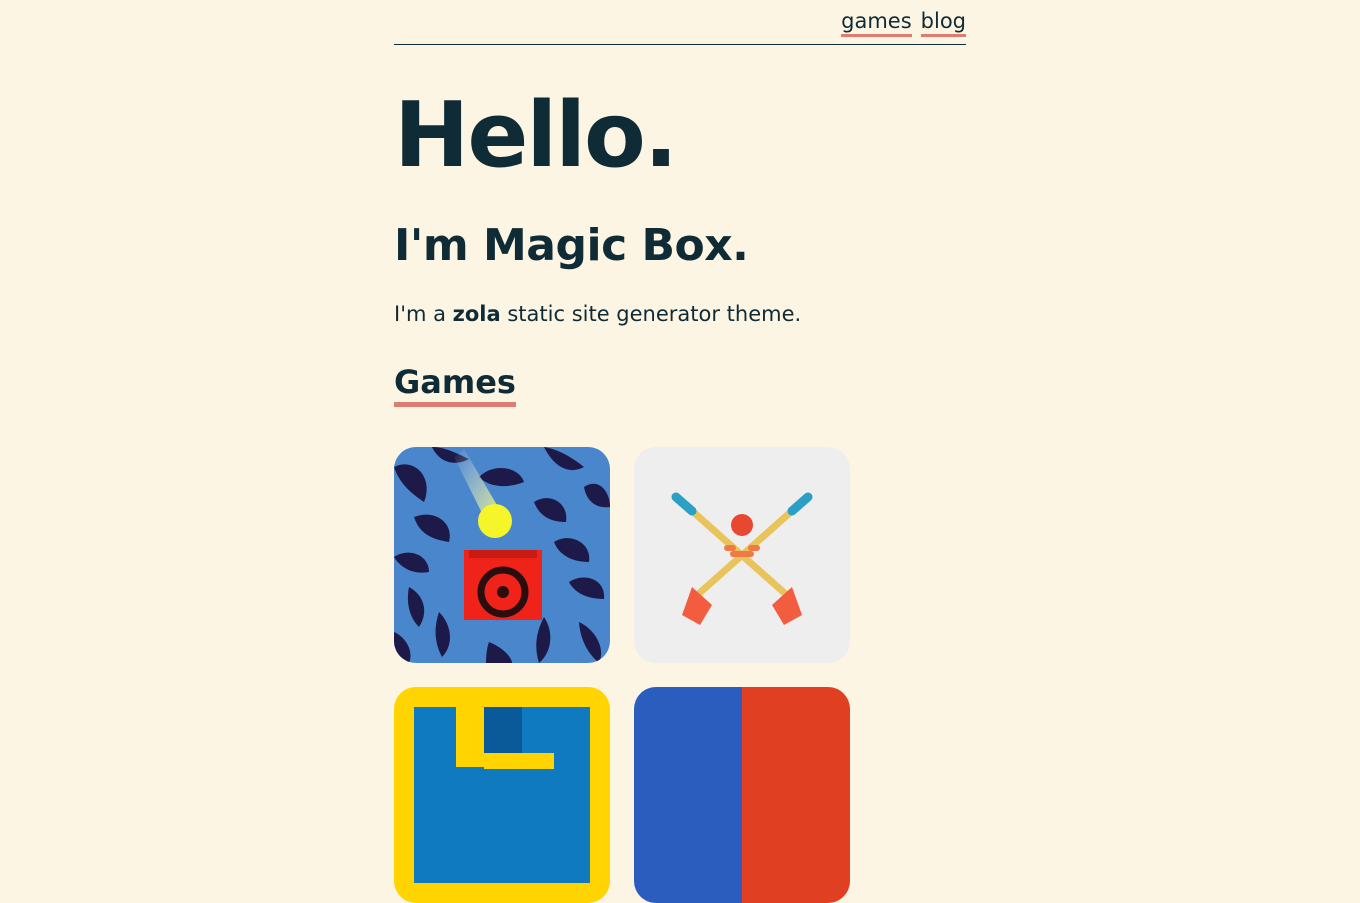  I want to click on target-ball-game-icon, so click(502, 555).